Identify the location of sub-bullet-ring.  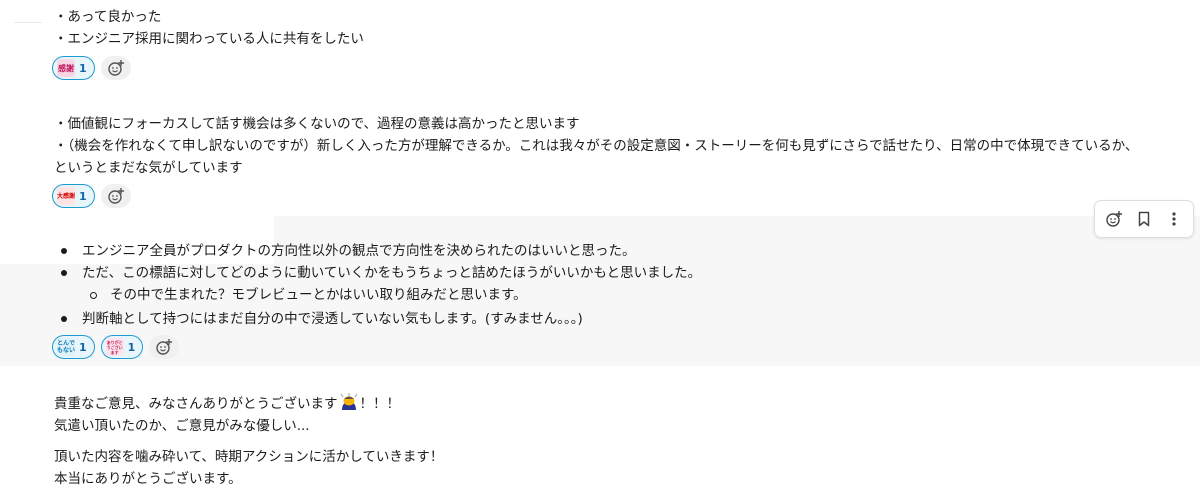
(93, 295).